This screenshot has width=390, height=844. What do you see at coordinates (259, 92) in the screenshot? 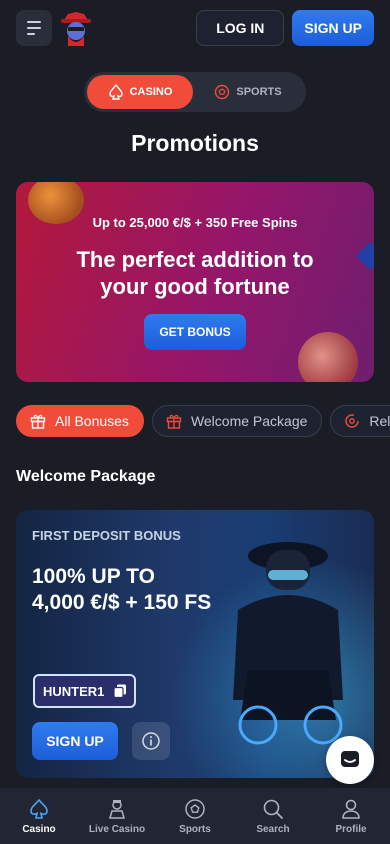
I see `tab-sports-label: SPORTS` at bounding box center [259, 92].